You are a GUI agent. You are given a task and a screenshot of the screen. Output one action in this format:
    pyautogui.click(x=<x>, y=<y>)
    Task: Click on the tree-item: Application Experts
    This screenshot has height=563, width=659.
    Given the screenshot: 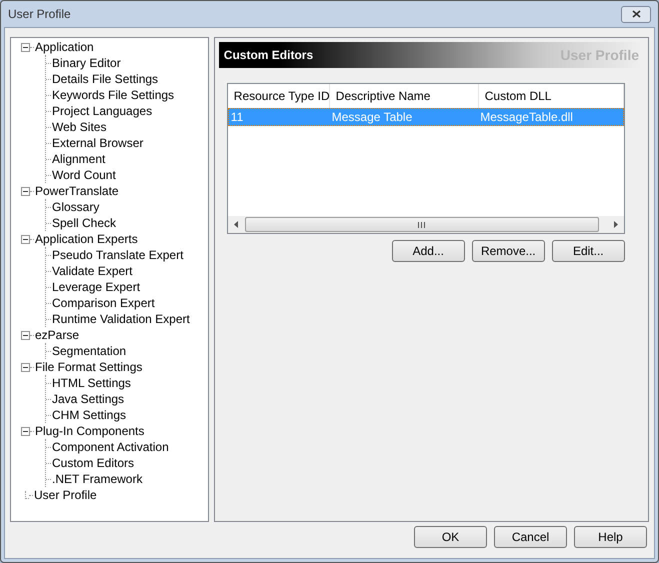 What is the action you would take?
    pyautogui.click(x=86, y=239)
    